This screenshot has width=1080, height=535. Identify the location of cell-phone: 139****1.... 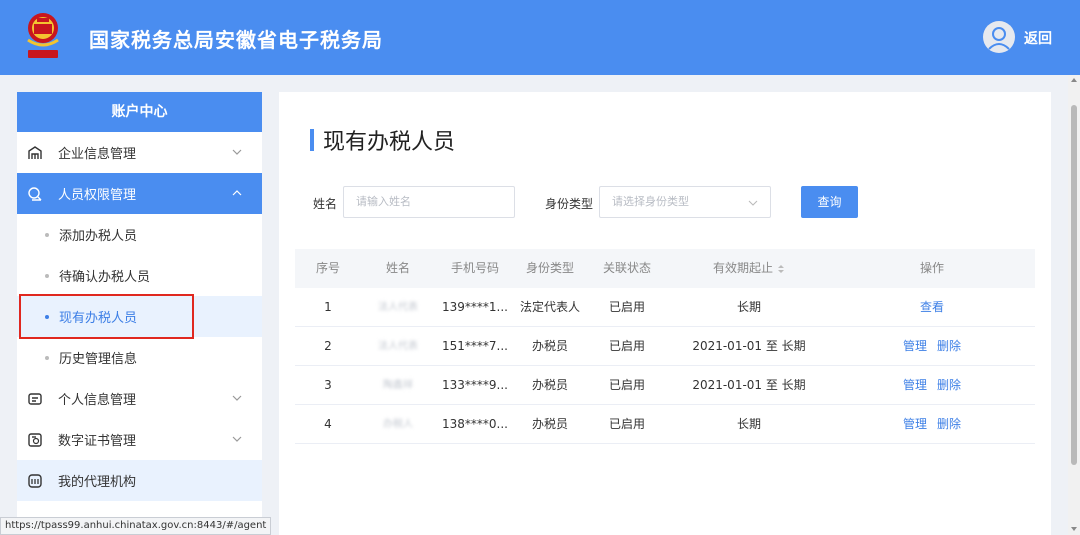
(475, 307).